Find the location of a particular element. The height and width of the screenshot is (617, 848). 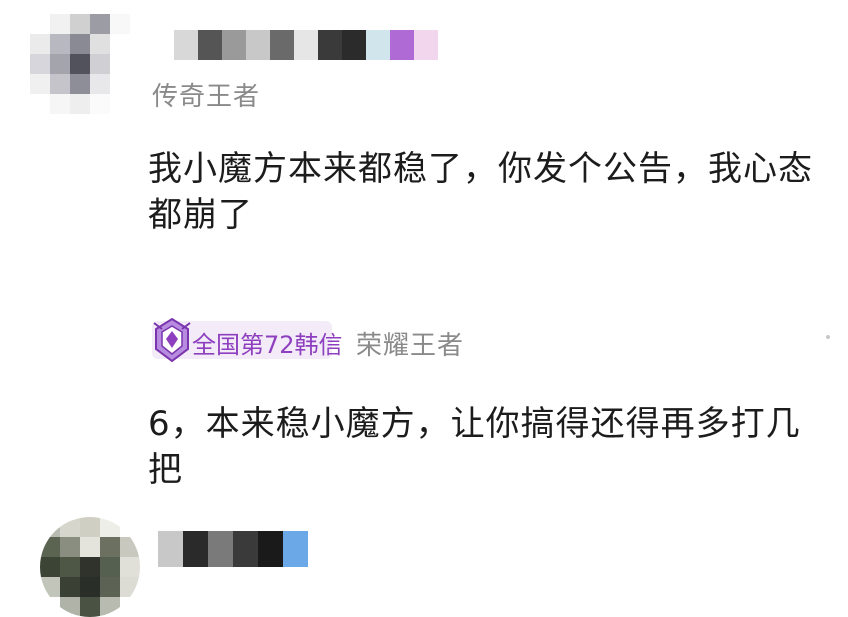

dot-icon is located at coordinates (828, 337).